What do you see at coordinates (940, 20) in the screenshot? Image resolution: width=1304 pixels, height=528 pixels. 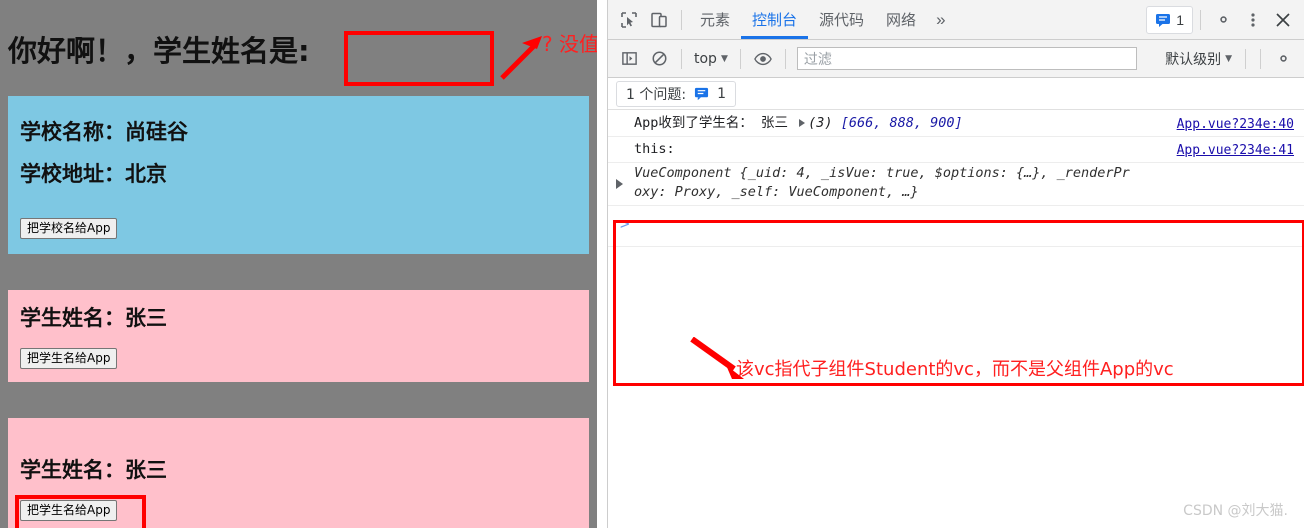 I see `more-tabs-icon: »` at bounding box center [940, 20].